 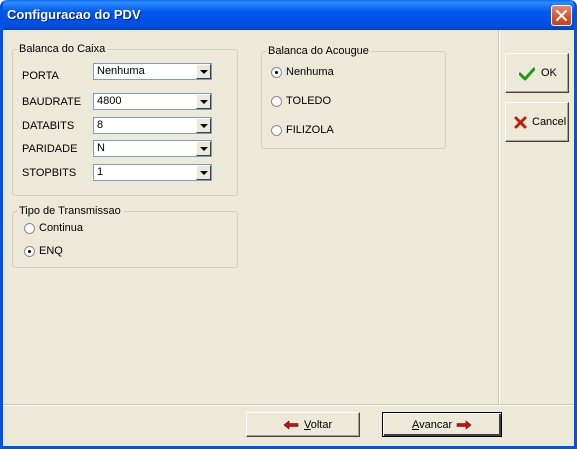 What do you see at coordinates (288, 405) in the screenshot?
I see `bottom-panel-separator` at bounding box center [288, 405].